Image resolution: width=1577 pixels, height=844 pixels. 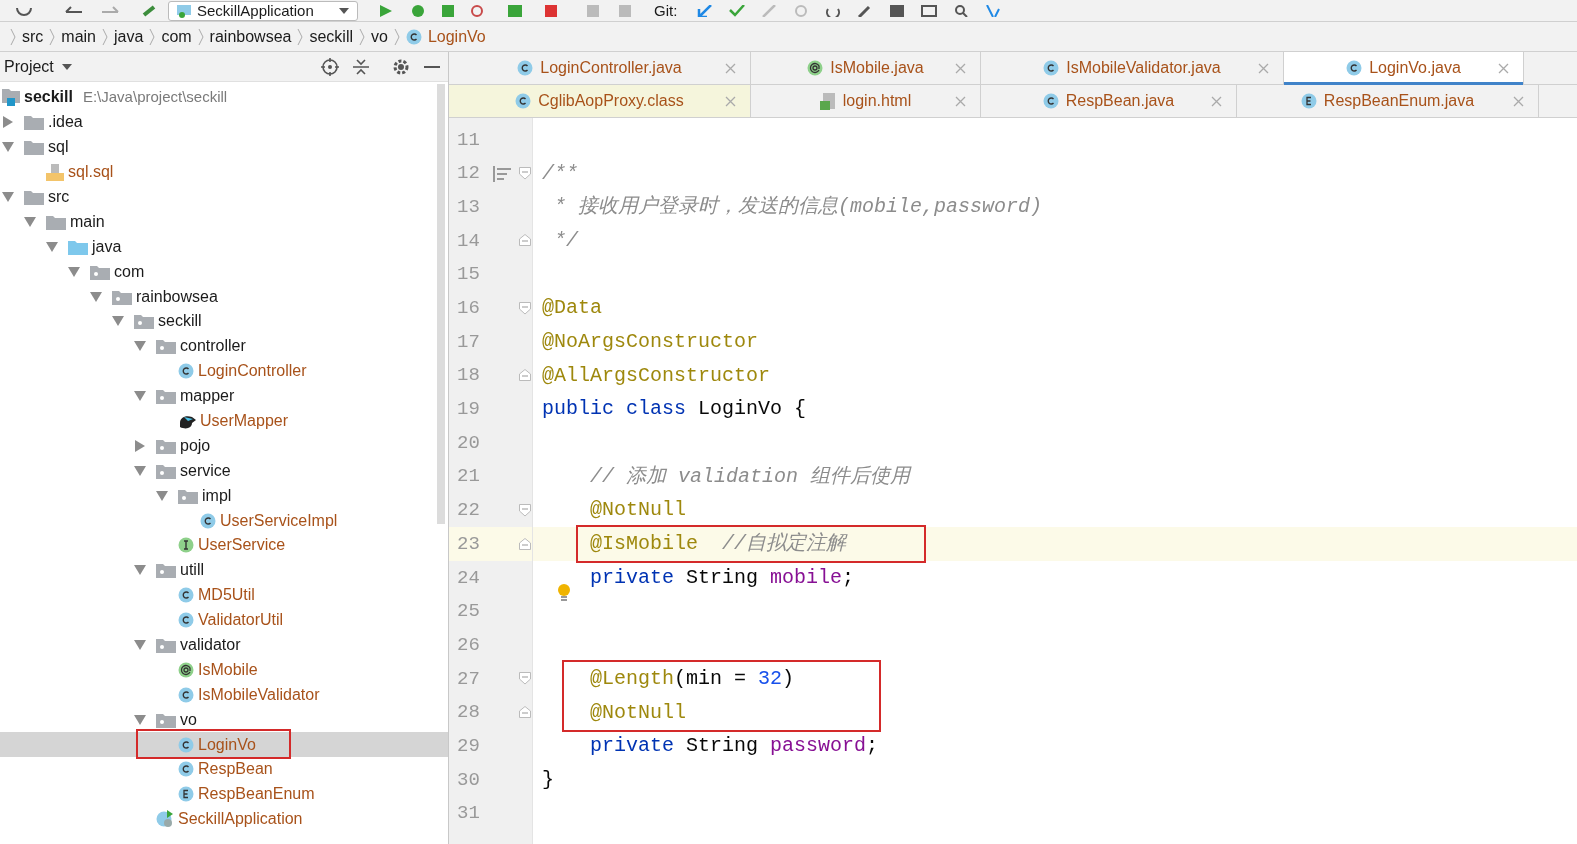 I want to click on breadcrumb-item: seckill, so click(x=331, y=36).